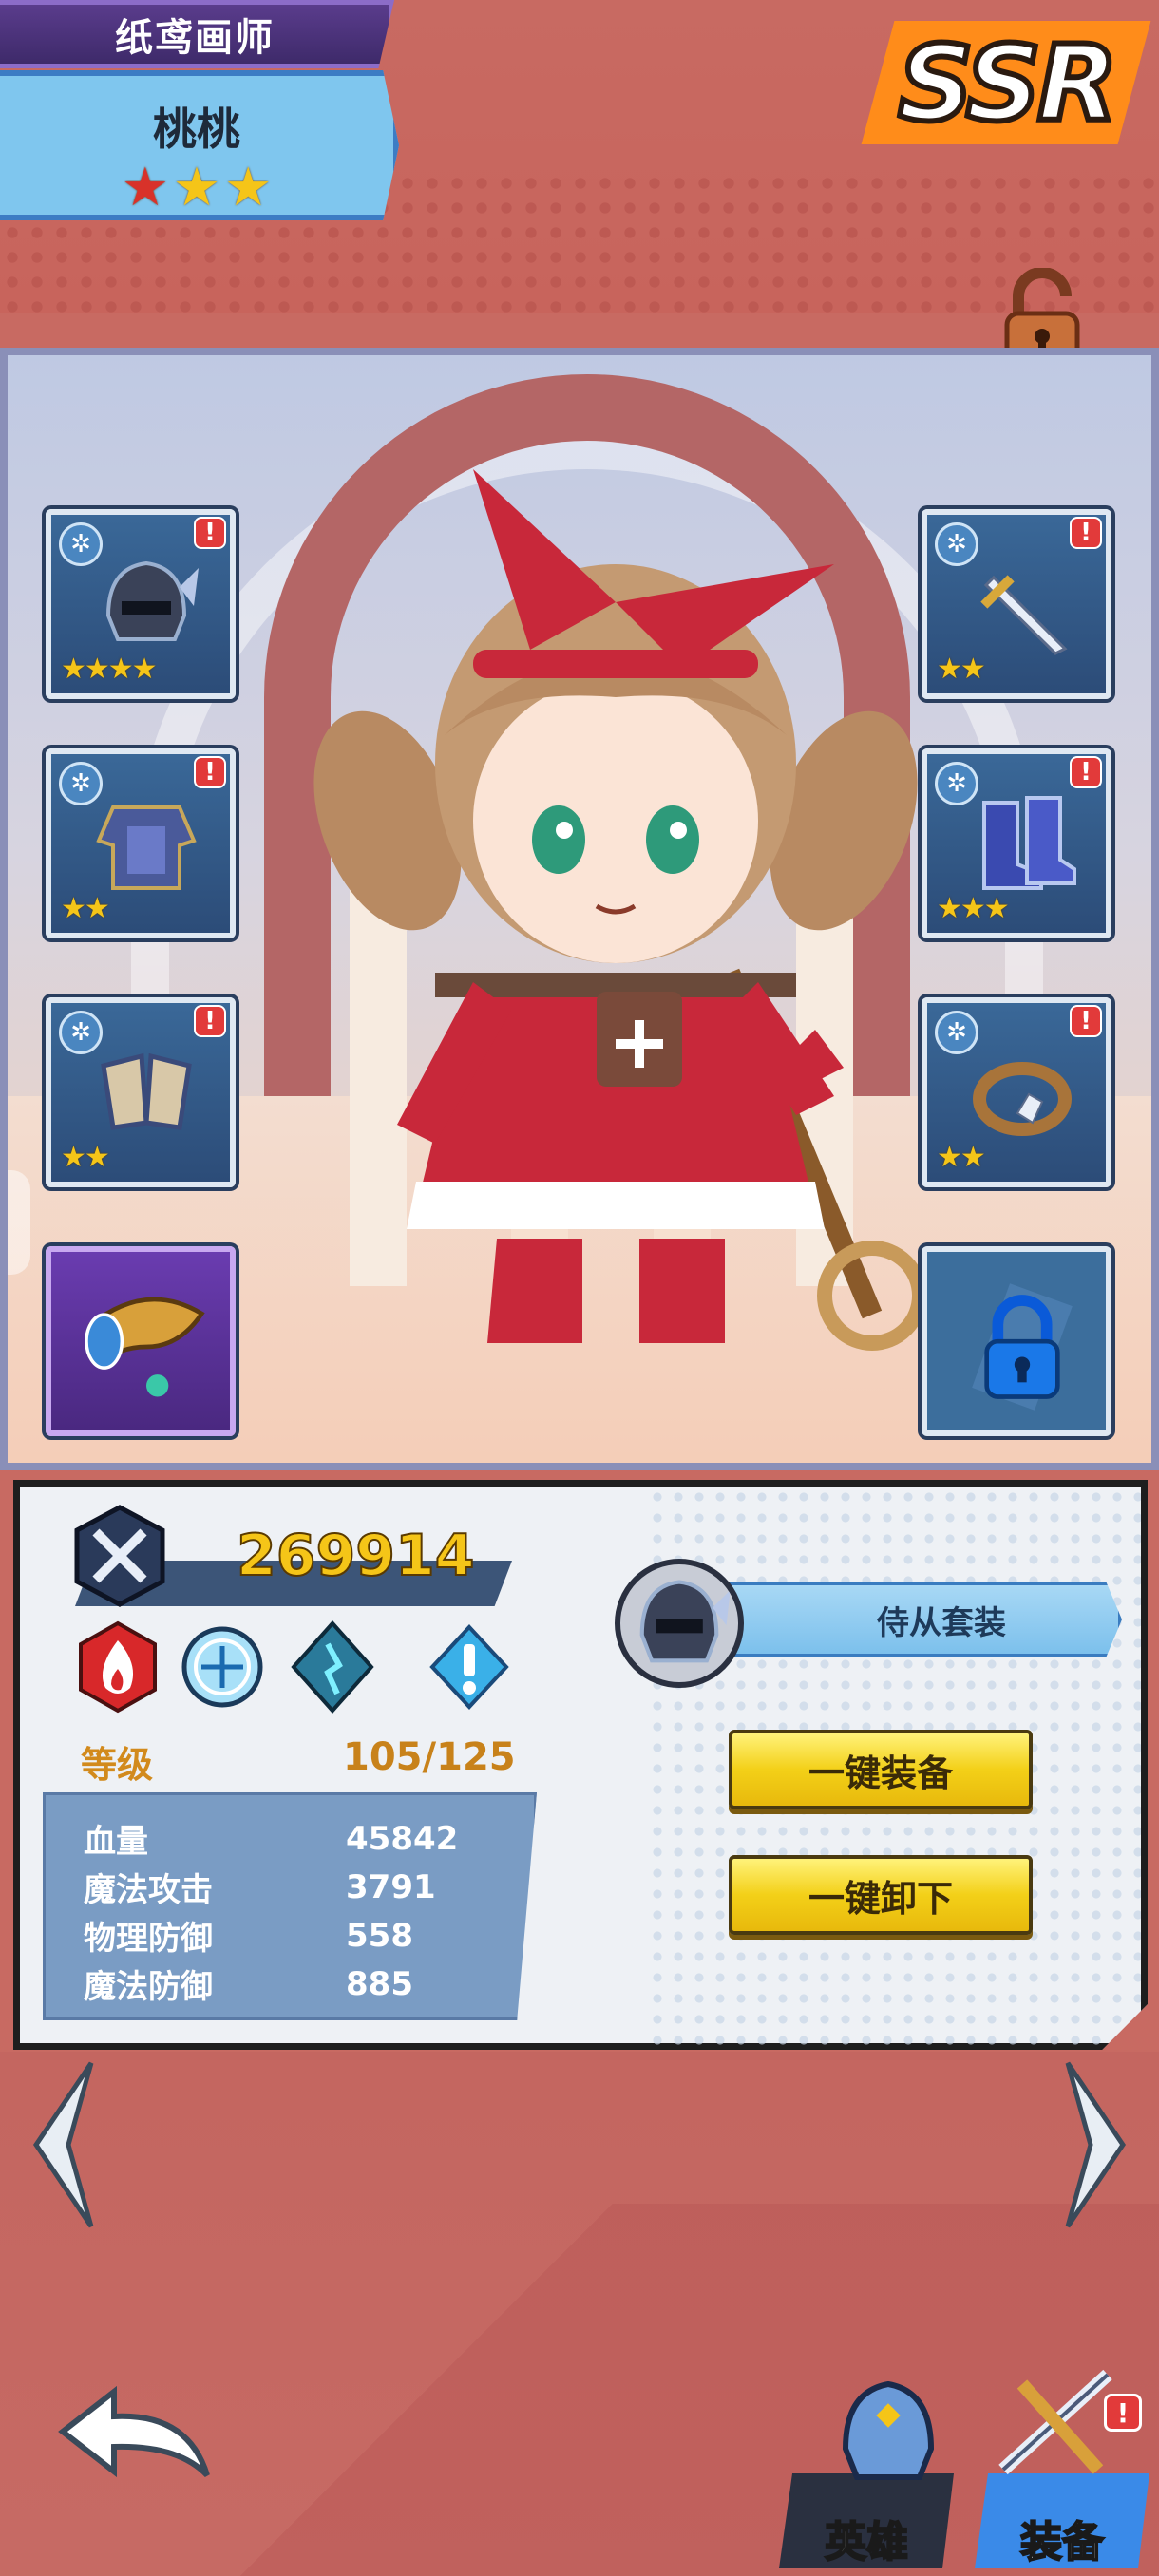  I want to click on stat-value: 885, so click(379, 1983).